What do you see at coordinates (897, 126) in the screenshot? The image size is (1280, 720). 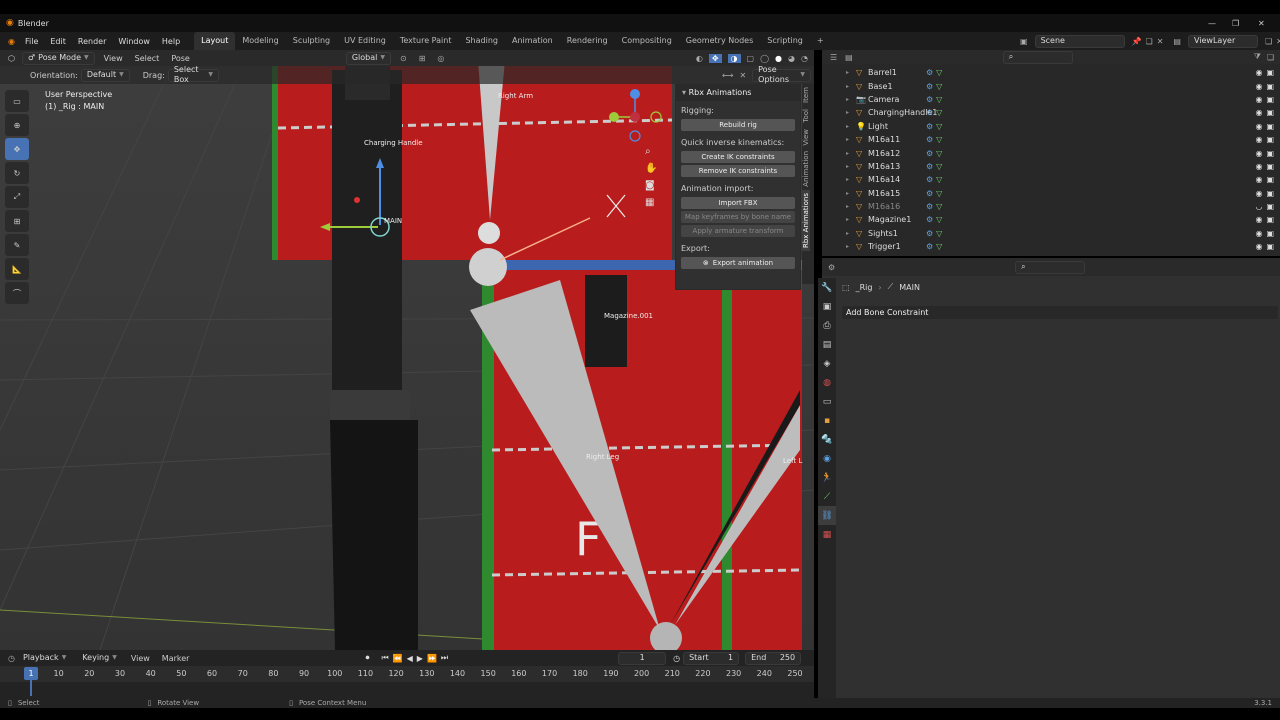 I see `outliner-item-name: Light` at bounding box center [897, 126].